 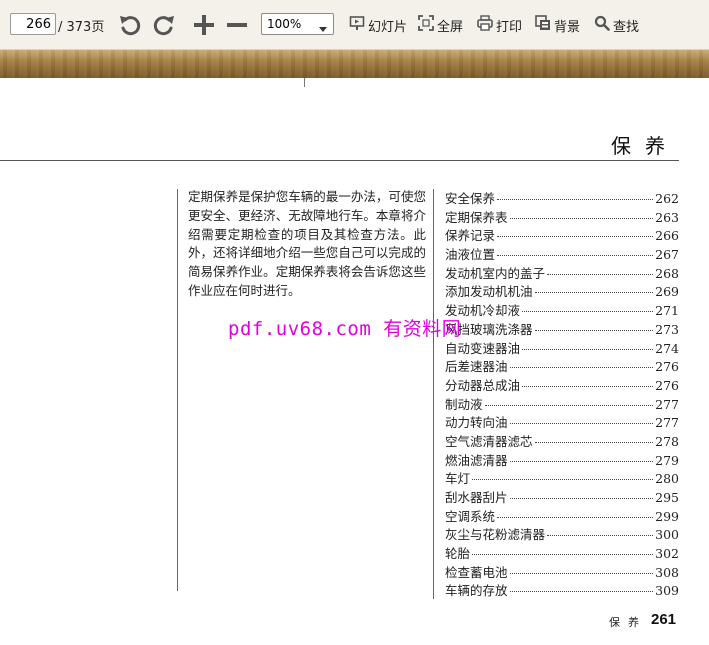 What do you see at coordinates (562, 589) in the screenshot?
I see `toc-entry: 车辆的存放 309` at bounding box center [562, 589].